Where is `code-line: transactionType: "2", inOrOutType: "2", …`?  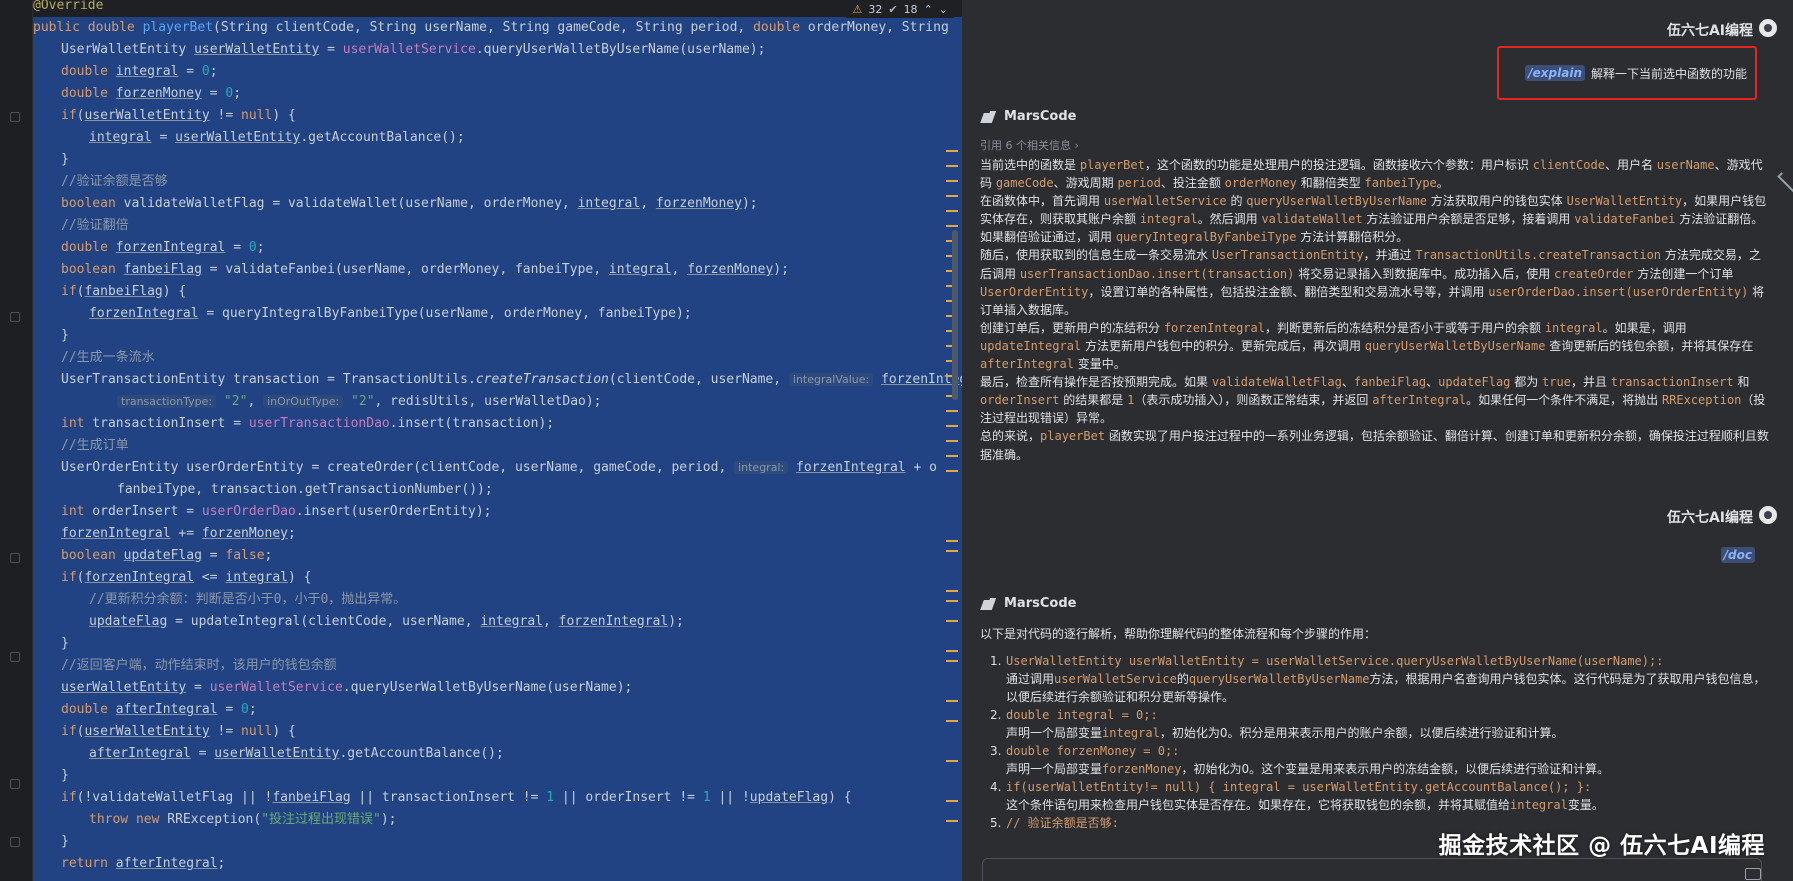
code-line: transactionType: "2", inOrOutType: "2", … is located at coordinates (497, 402).